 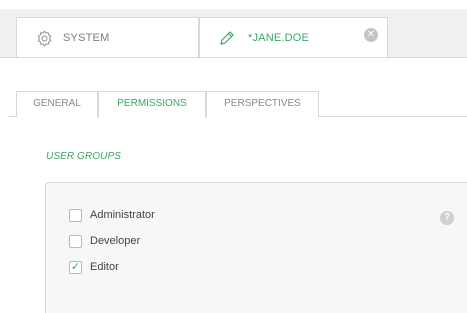 What do you see at coordinates (152, 104) in the screenshot?
I see `tab-permissions: PERMISSIONS` at bounding box center [152, 104].